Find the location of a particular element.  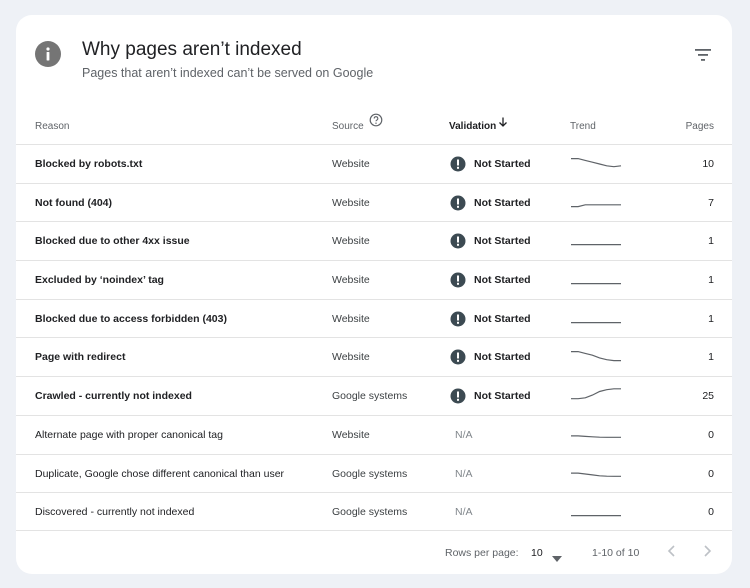

reason-cell: Excluded by ‘noindex’ tag is located at coordinates (99, 280).